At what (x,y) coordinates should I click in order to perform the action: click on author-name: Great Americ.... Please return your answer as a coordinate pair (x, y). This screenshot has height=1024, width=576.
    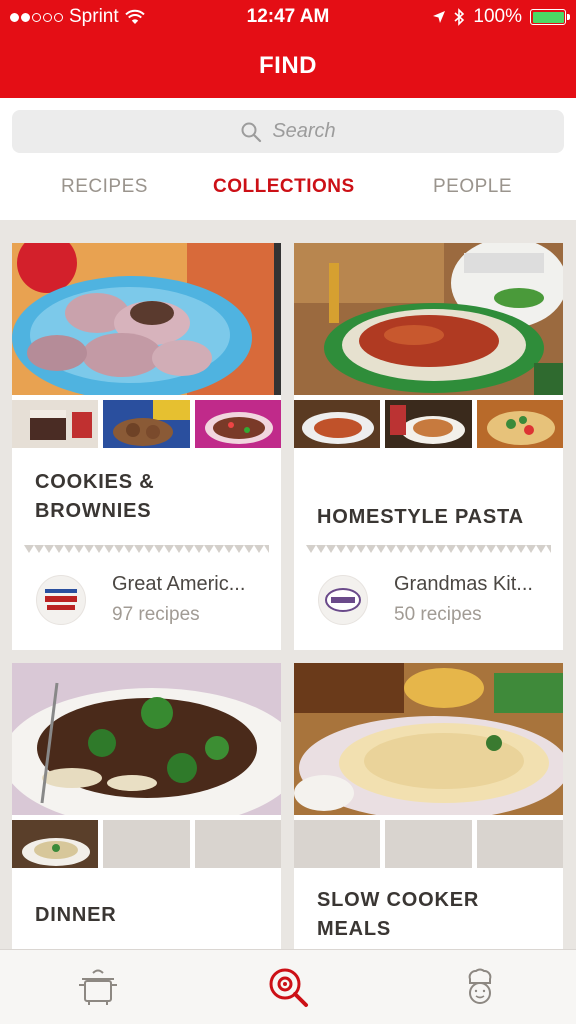
    Looking at the image, I should click on (179, 584).